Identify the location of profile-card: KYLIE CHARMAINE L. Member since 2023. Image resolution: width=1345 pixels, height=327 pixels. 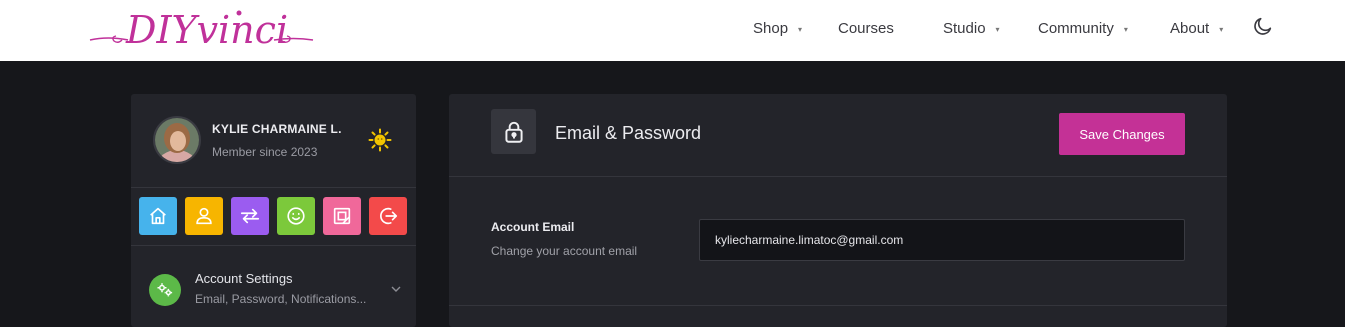
(273, 141).